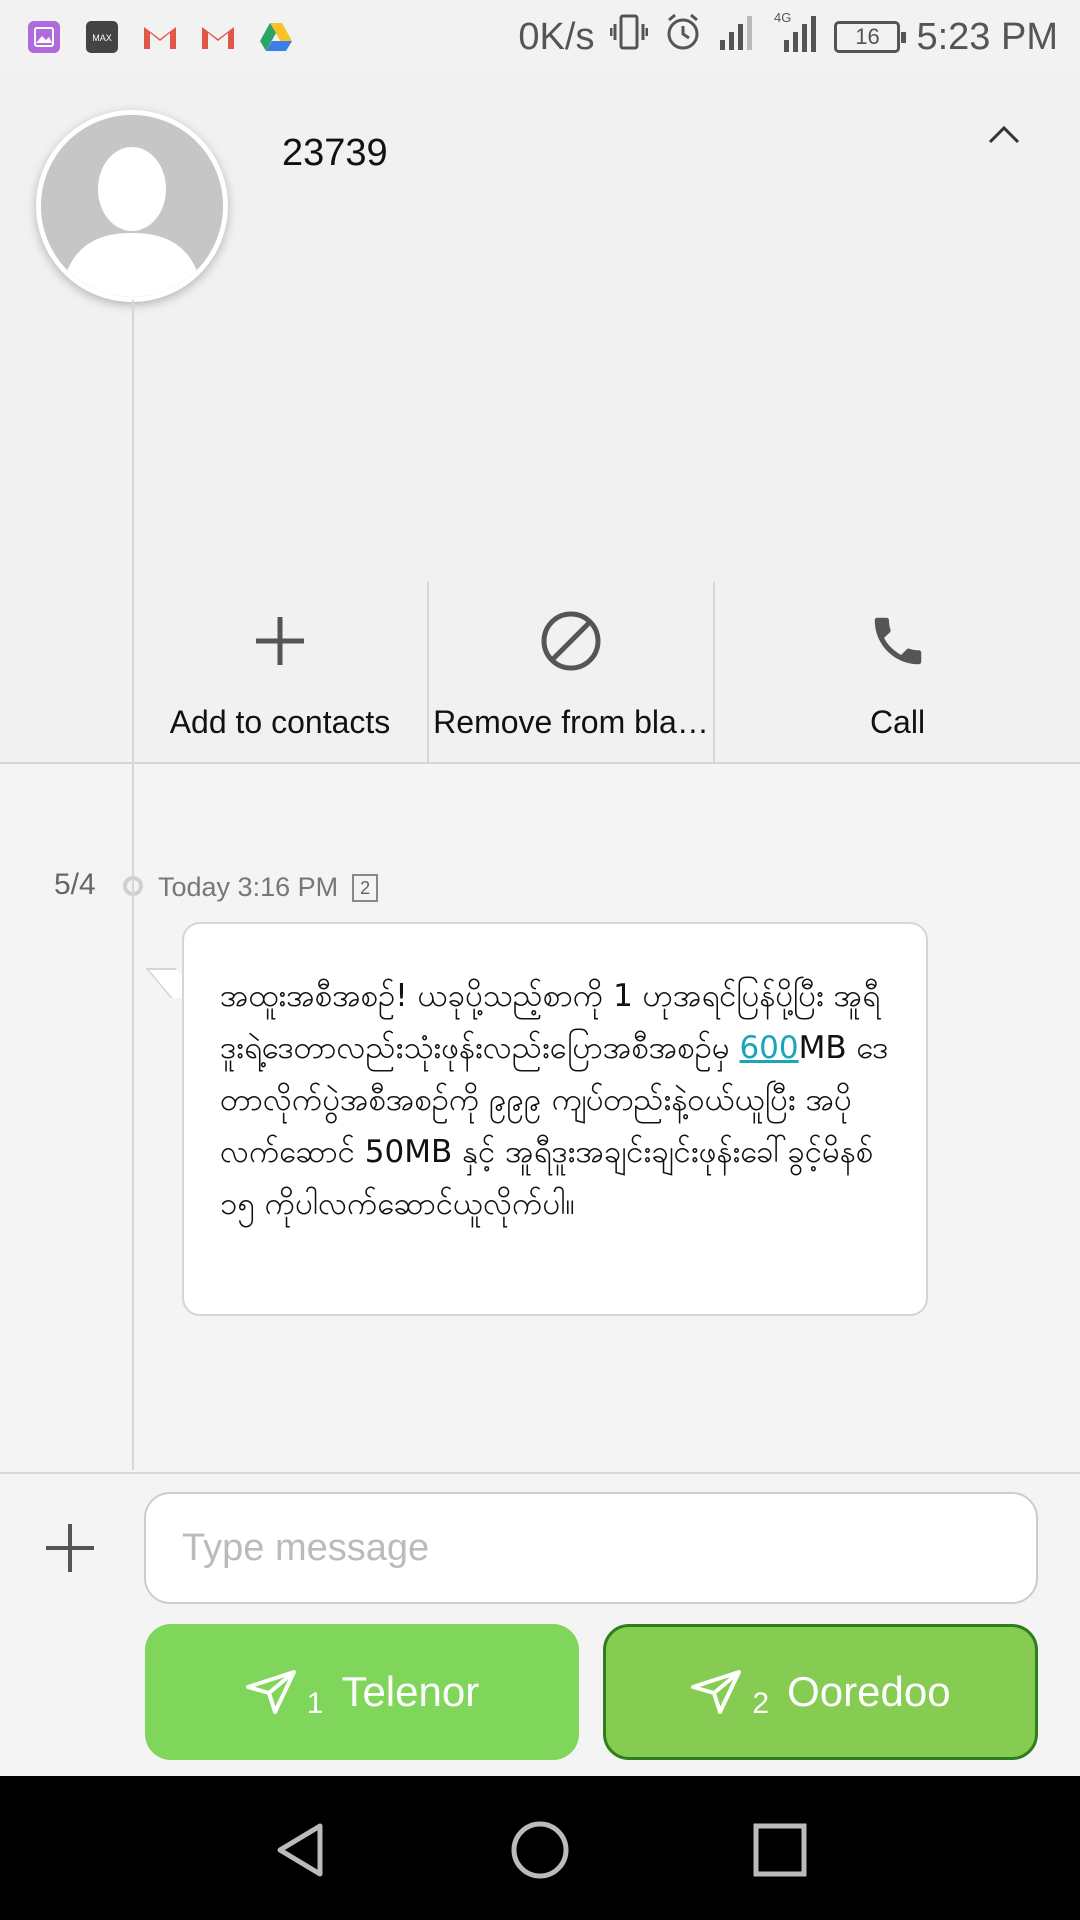  I want to click on drive-icon, so click(276, 37).